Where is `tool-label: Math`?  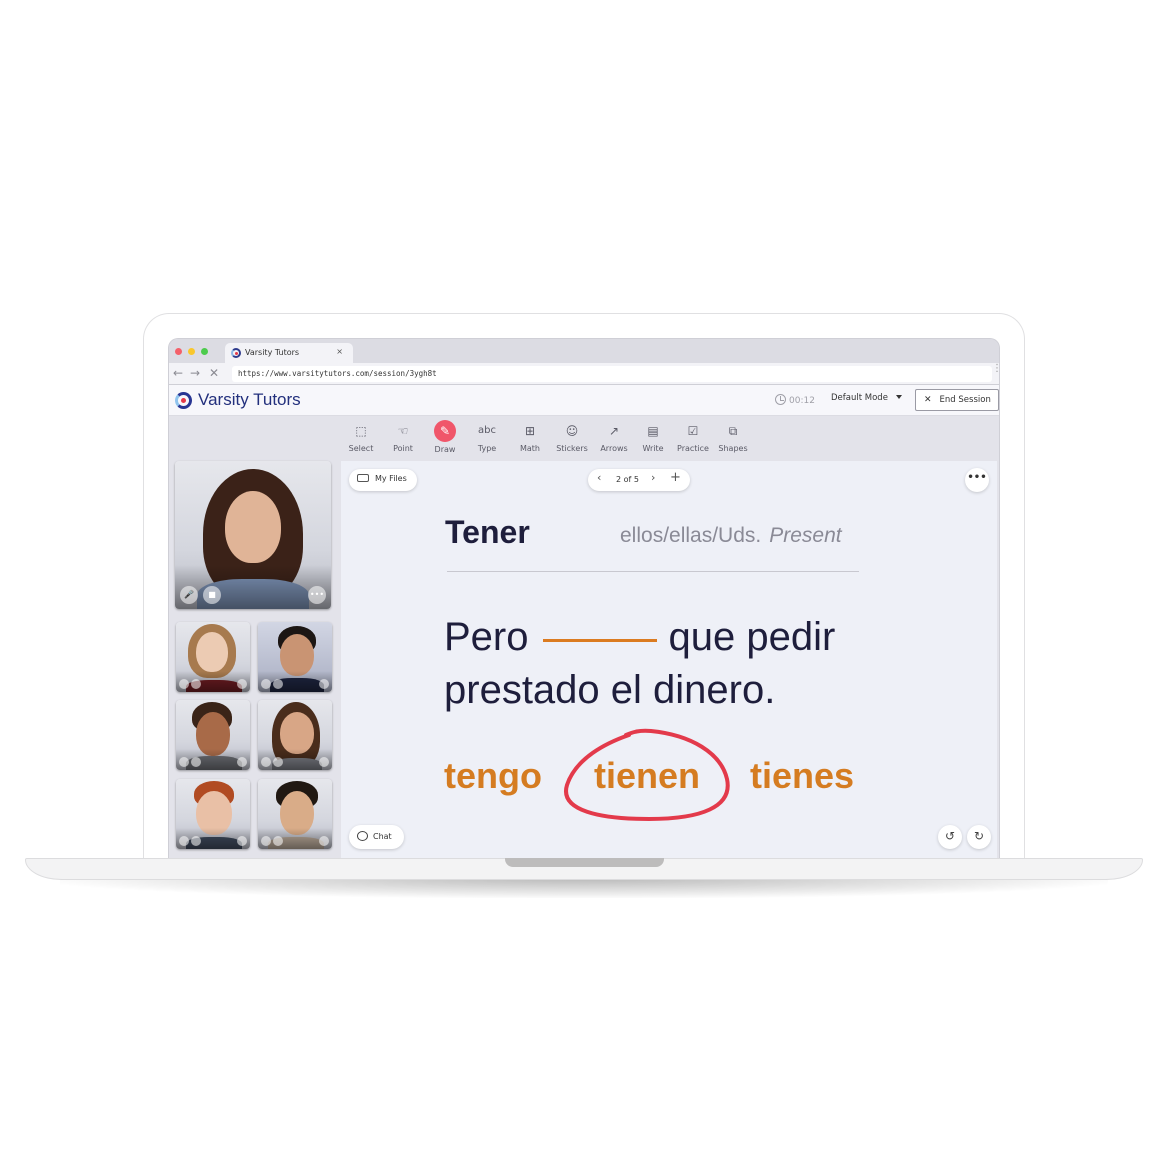 tool-label: Math is located at coordinates (529, 448).